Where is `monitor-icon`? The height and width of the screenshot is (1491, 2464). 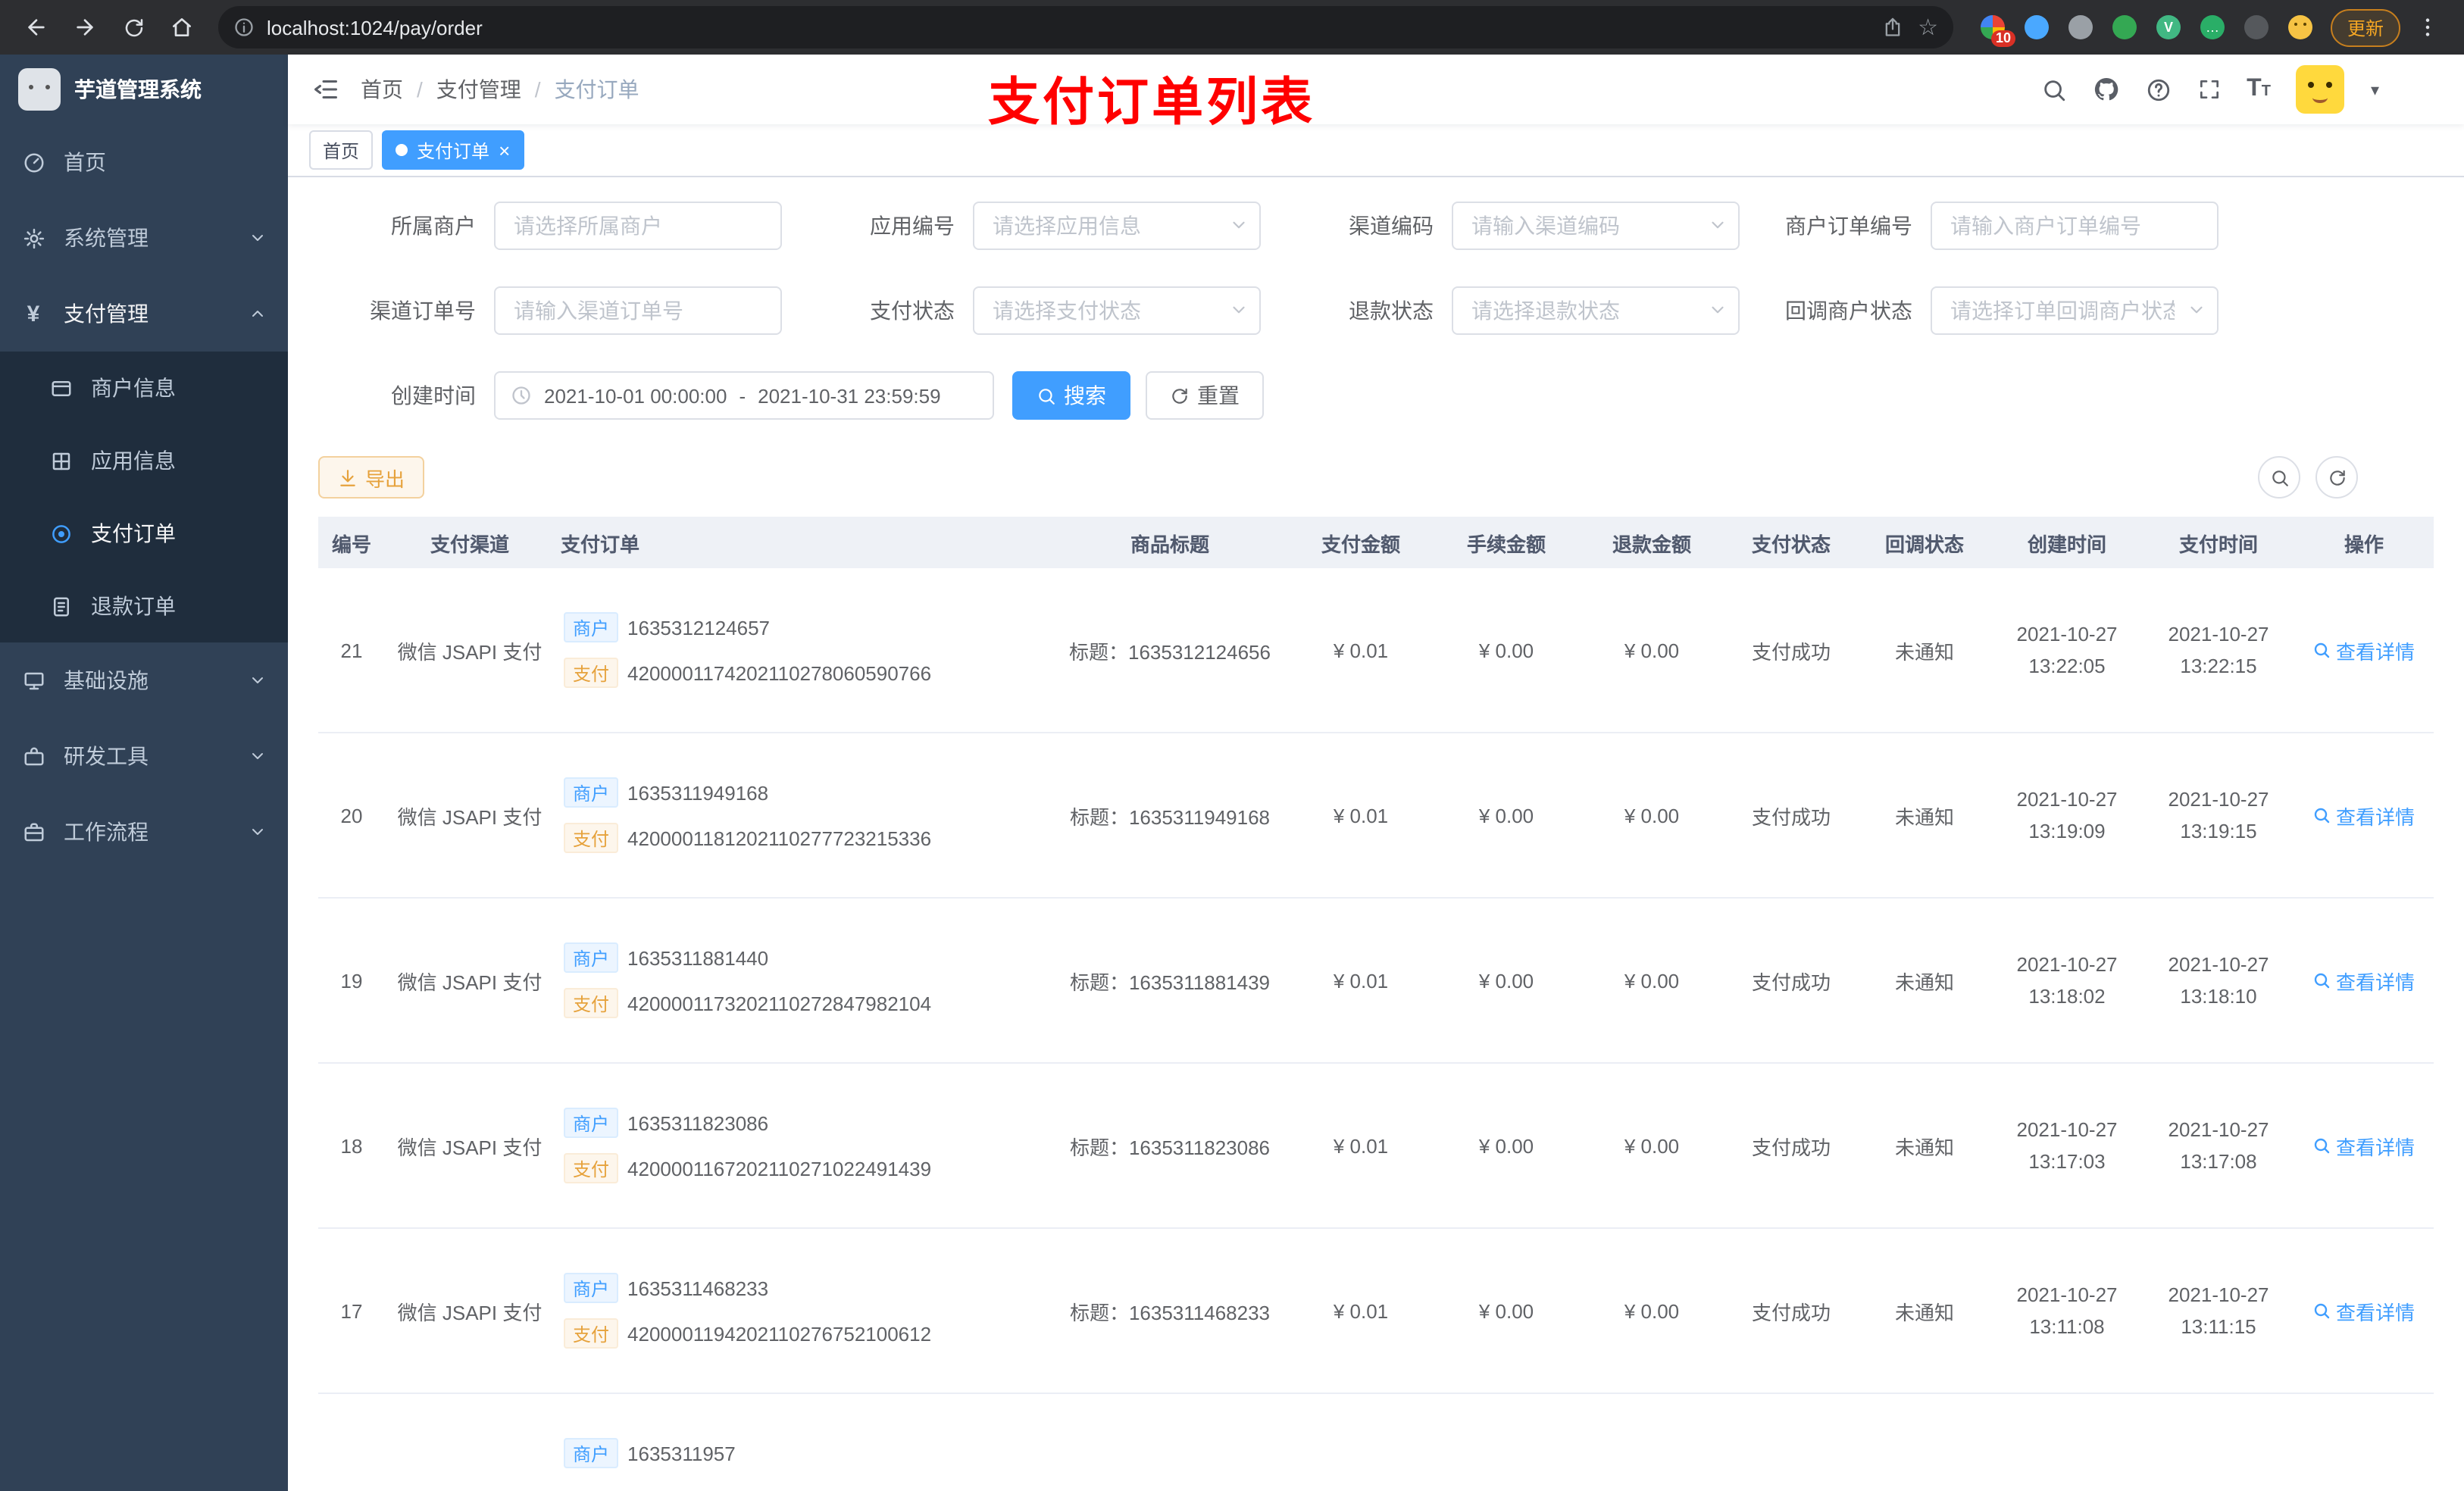 monitor-icon is located at coordinates (33, 680).